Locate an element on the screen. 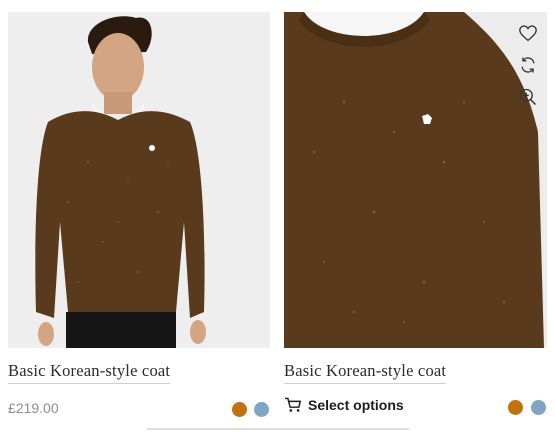 Image resolution: width=555 pixels, height=432 pixels. scroll-divider is located at coordinates (278, 429).